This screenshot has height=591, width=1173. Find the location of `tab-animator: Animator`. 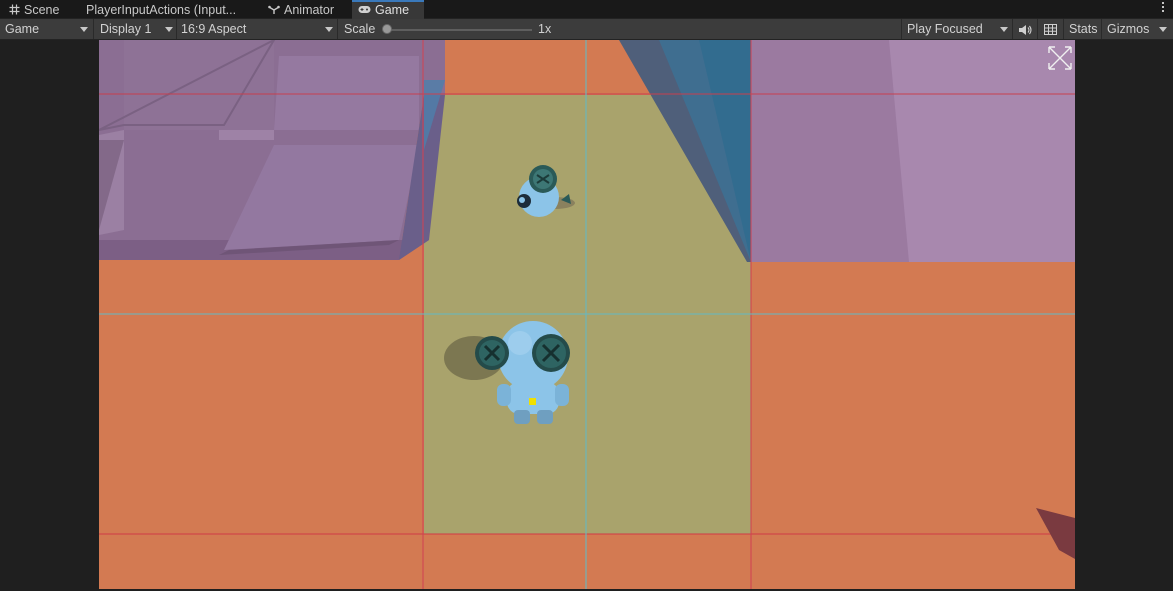

tab-animator: Animator is located at coordinates (301, 9).